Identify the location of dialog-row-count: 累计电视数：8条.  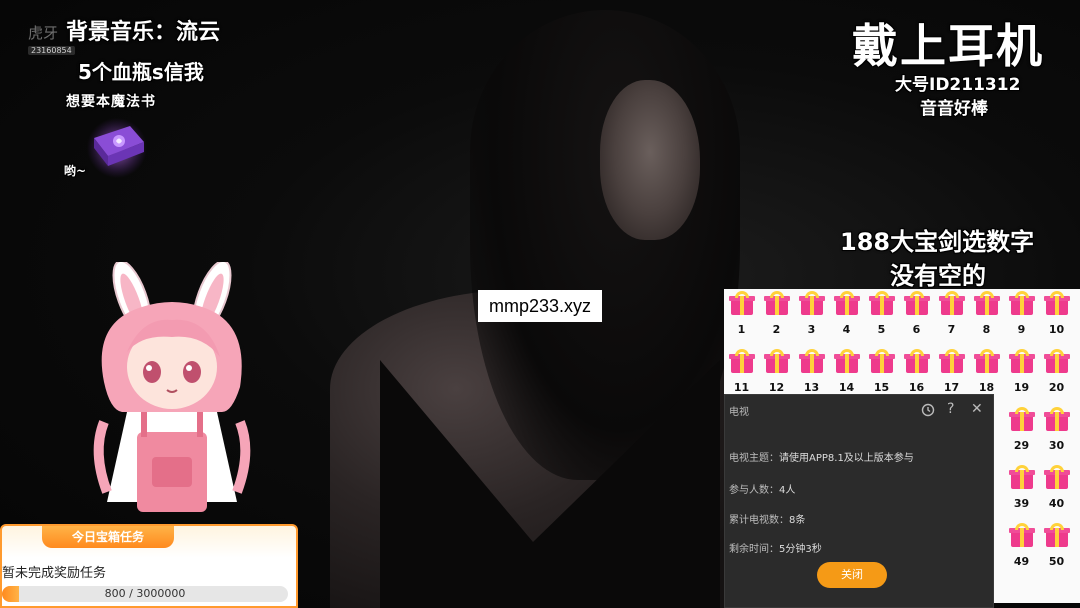
(767, 520).